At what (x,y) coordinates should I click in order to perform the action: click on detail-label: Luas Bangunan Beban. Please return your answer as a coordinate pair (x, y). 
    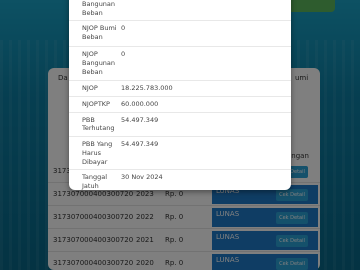
    Looking at the image, I should click on (95, 11).